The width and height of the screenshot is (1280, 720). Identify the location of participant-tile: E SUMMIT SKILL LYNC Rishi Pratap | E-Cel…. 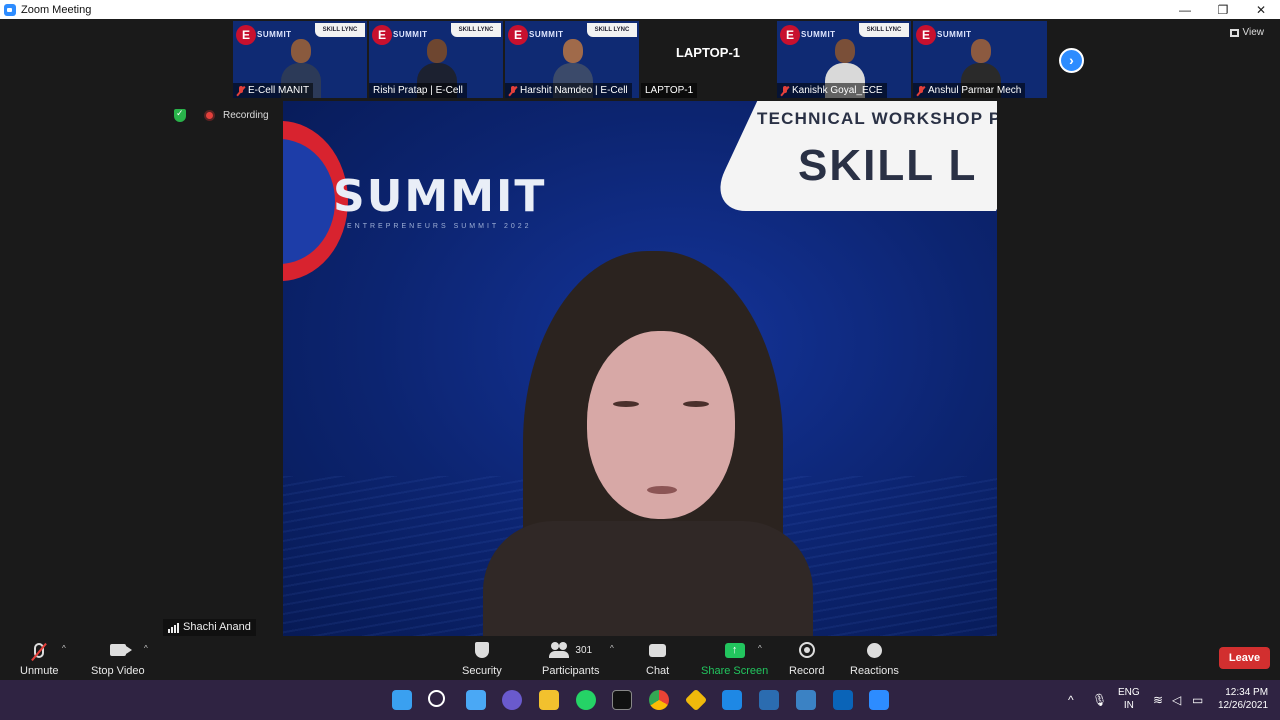
(436, 59).